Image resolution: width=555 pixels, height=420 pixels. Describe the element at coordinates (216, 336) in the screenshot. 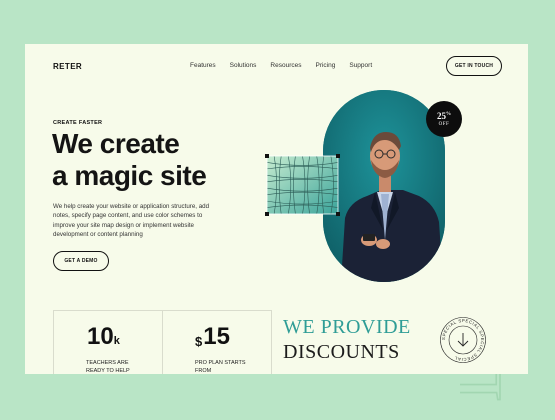

I see `stat-number: 15` at that location.